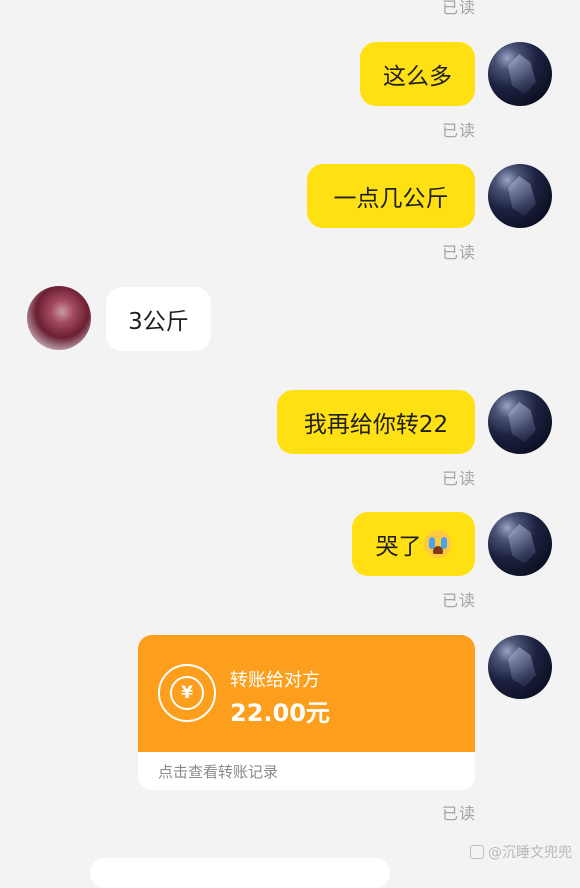  I want to click on crying-face-icon, so click(437, 544).